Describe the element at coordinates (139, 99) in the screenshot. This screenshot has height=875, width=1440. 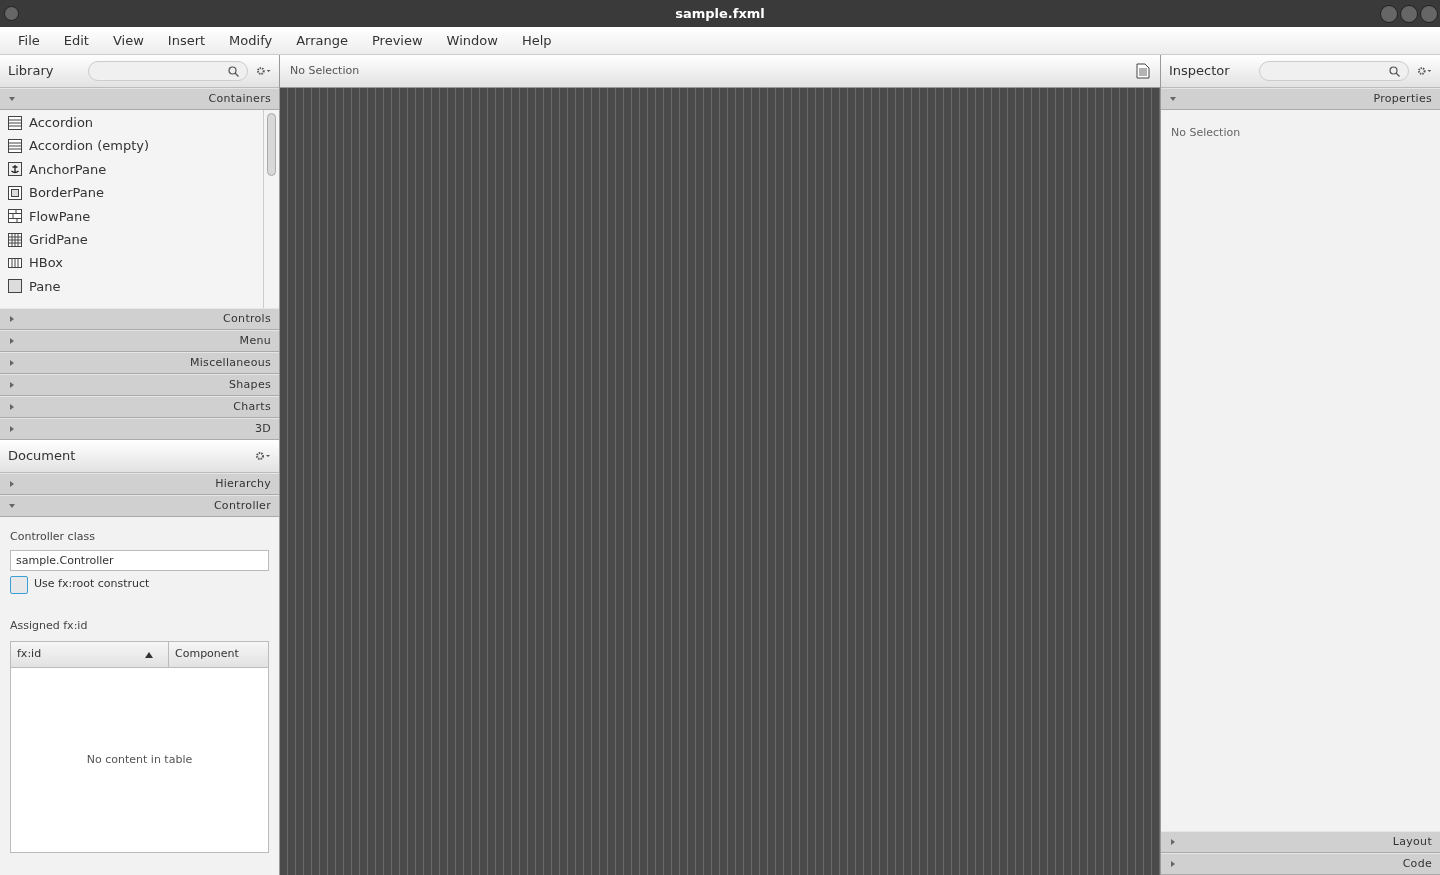
I see `accordion-header: Containers` at that location.